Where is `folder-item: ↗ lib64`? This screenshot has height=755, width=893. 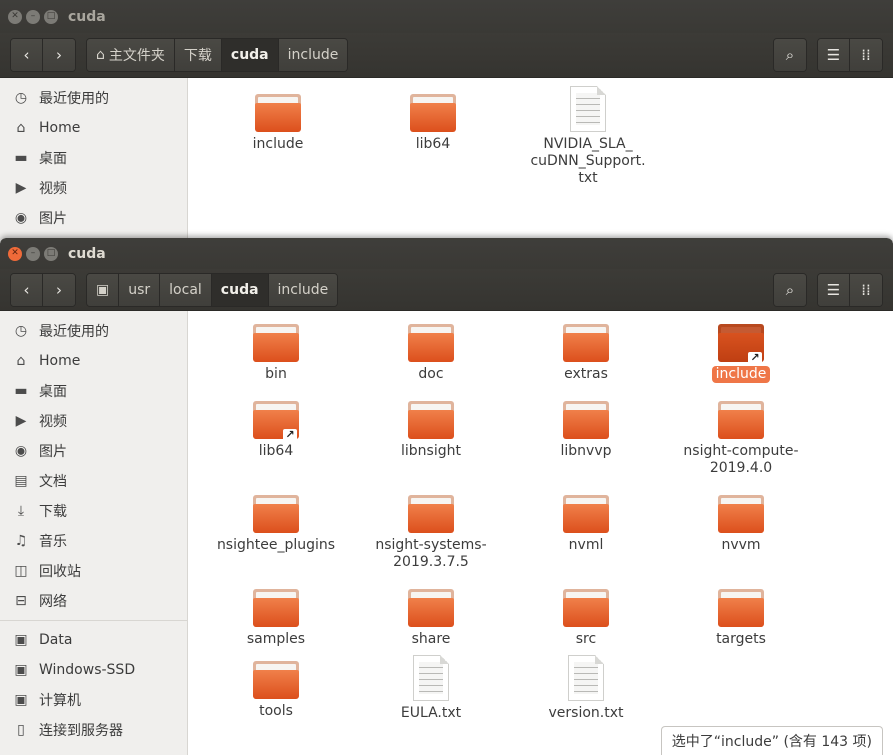
folder-item: ↗ lib64 is located at coordinates (276, 430).